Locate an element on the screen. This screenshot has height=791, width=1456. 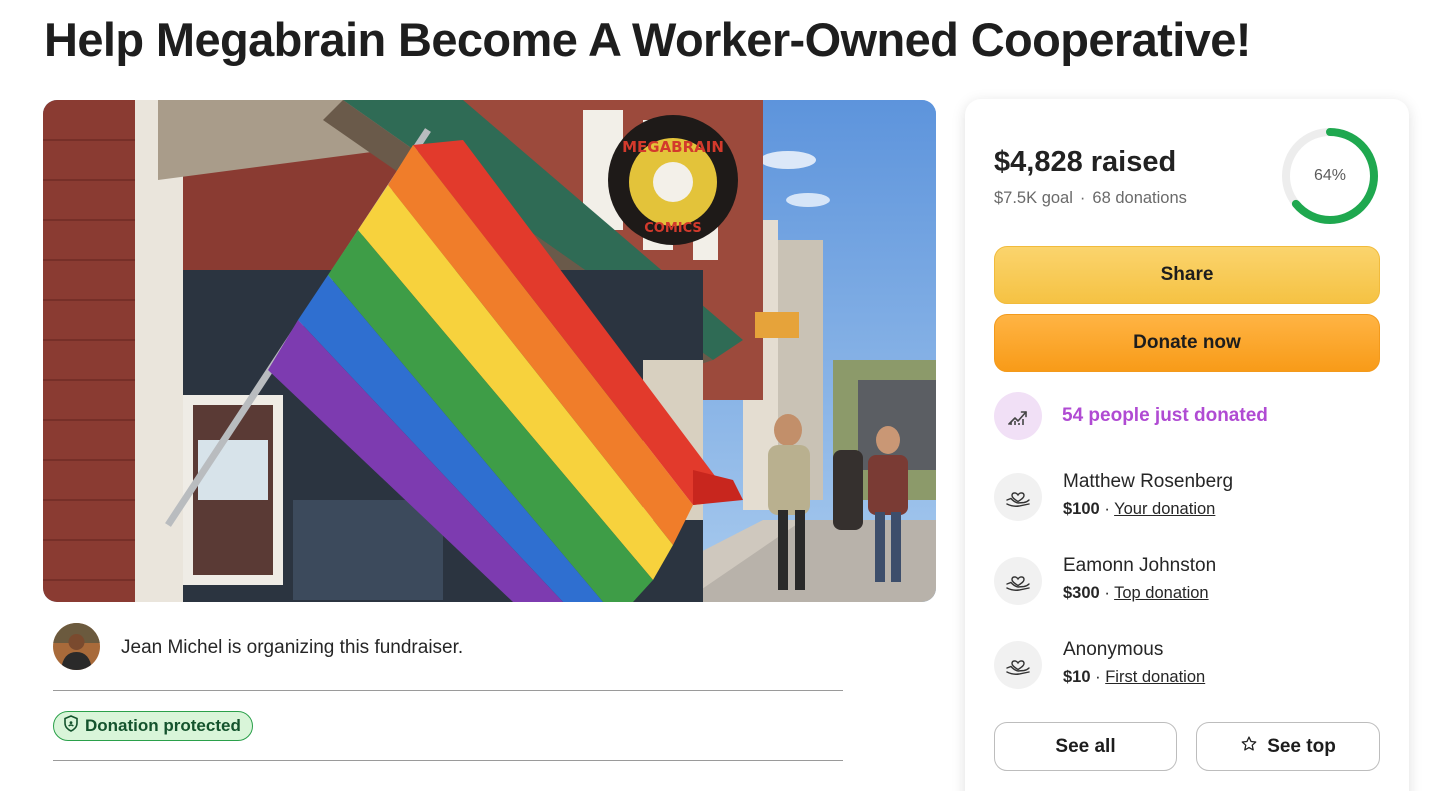
see-top-label: See top is located at coordinates (1301, 746).